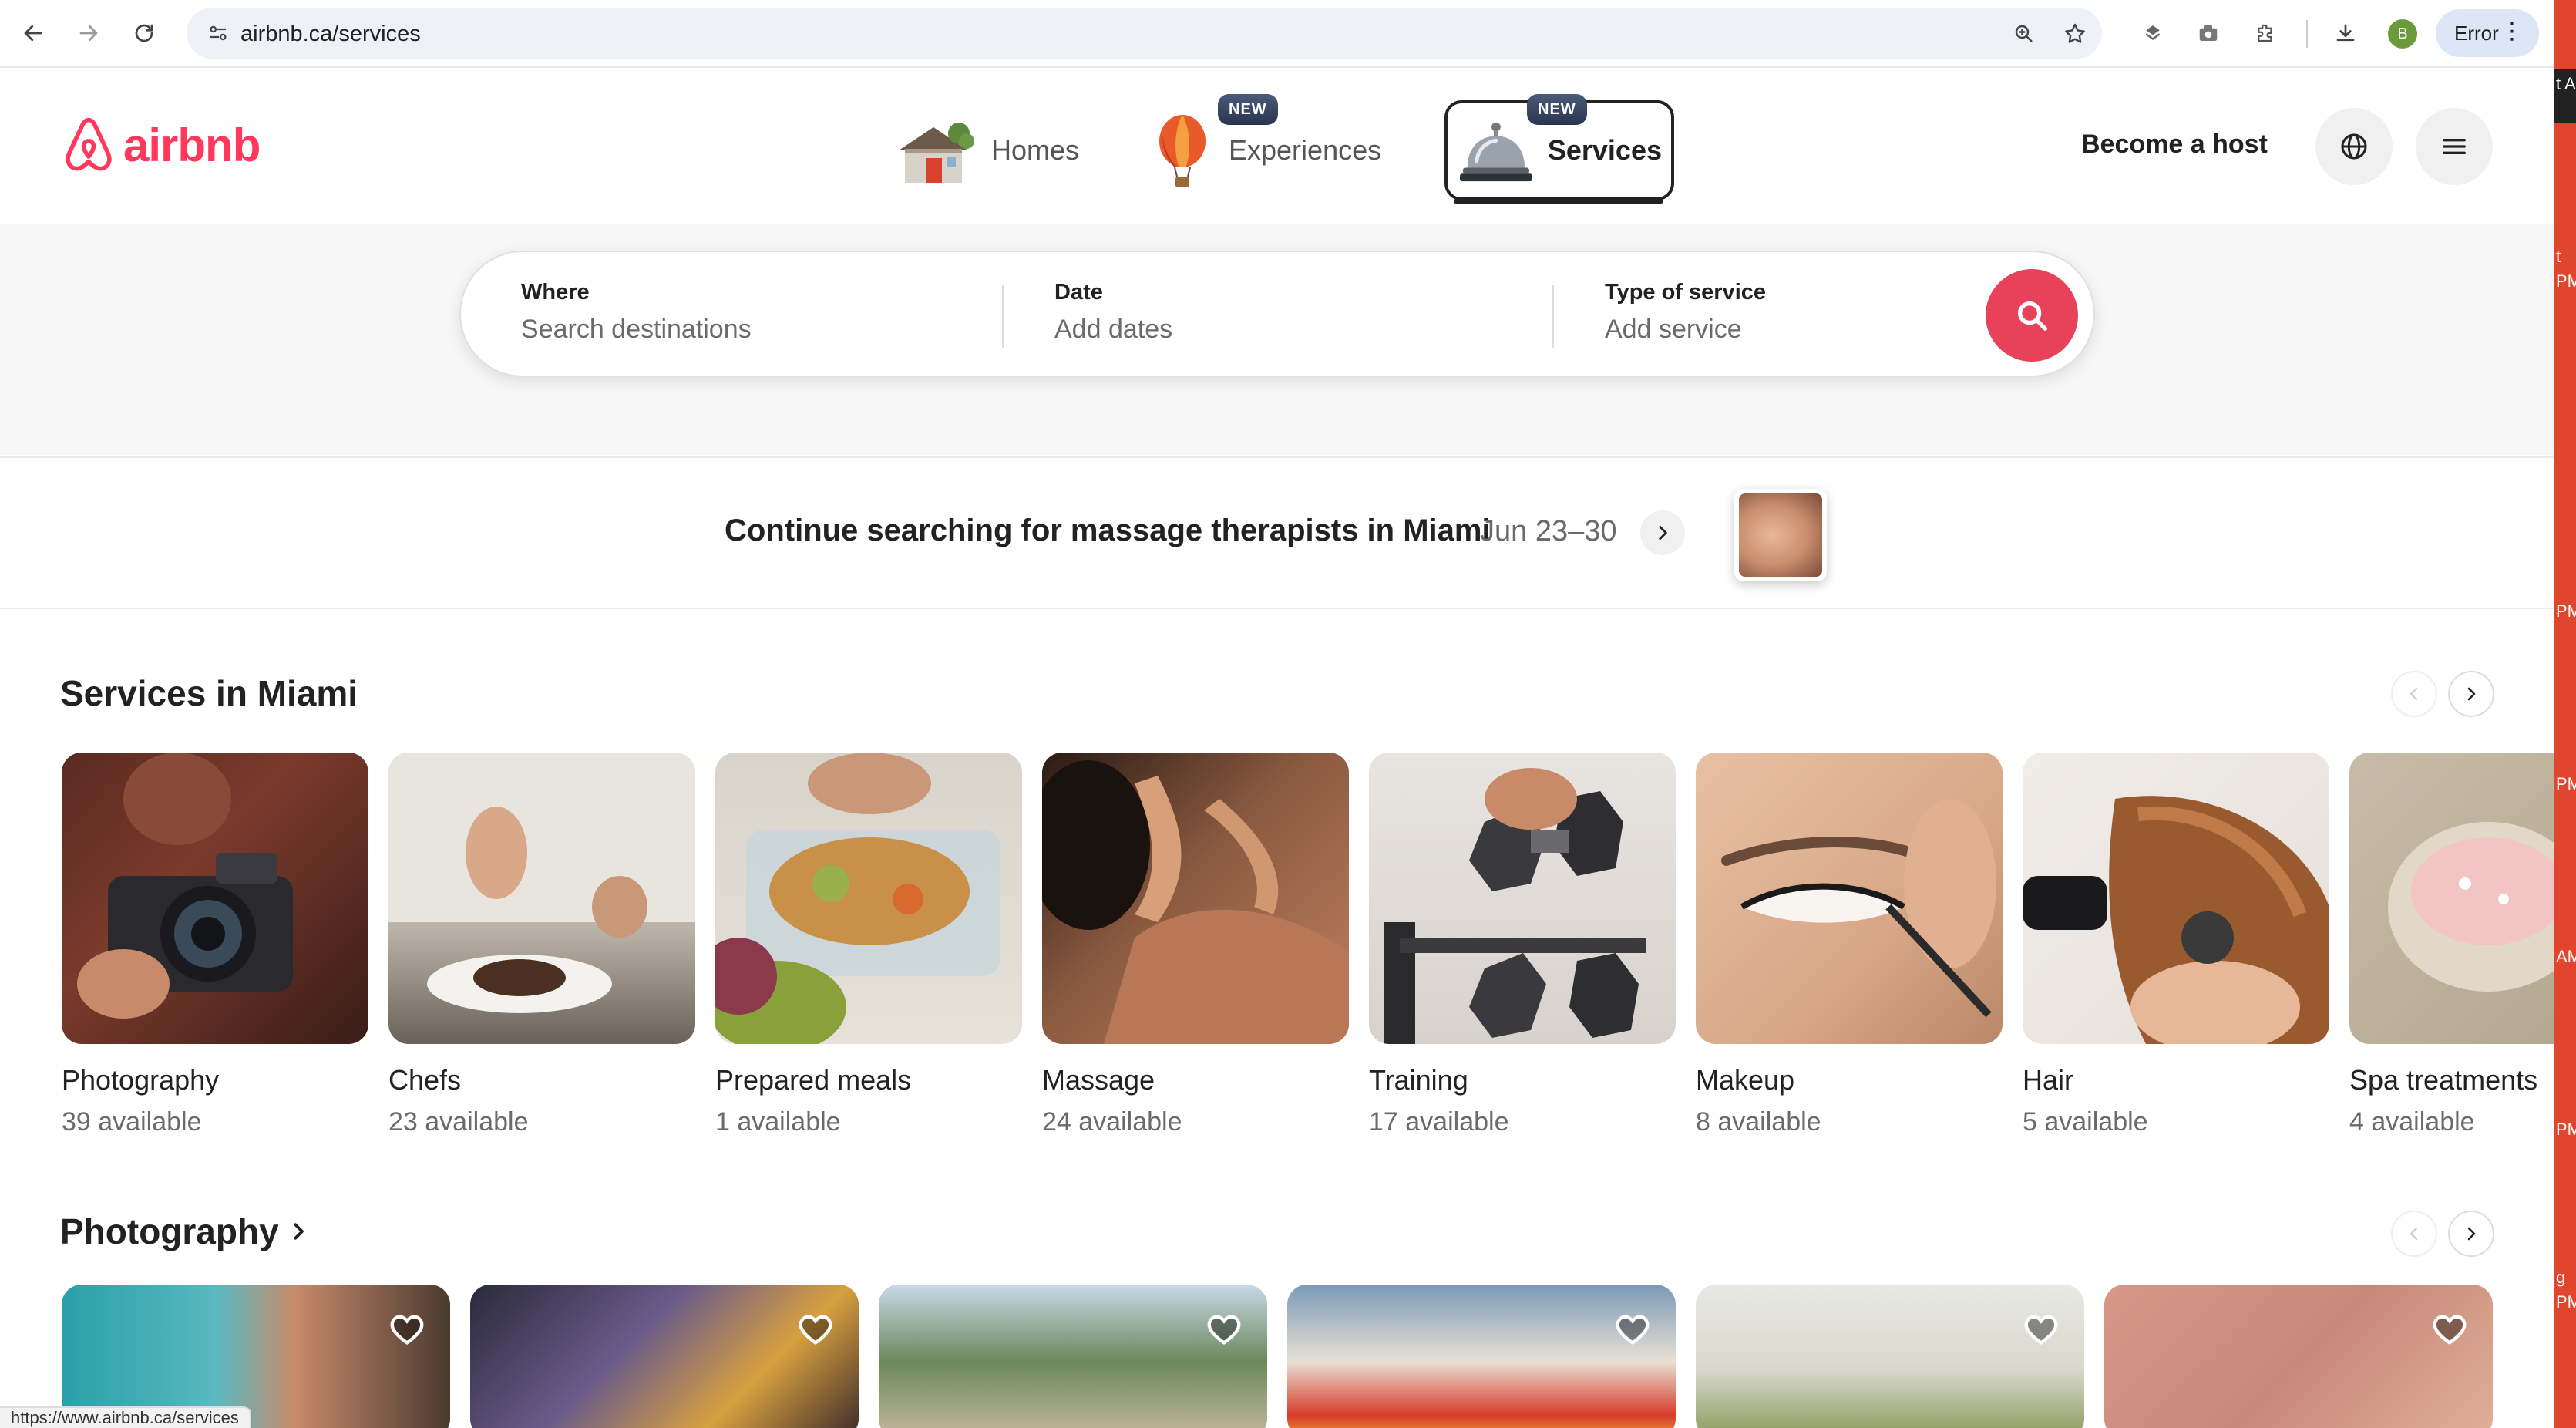  What do you see at coordinates (2561, 1277) in the screenshot?
I see `background-text: g` at bounding box center [2561, 1277].